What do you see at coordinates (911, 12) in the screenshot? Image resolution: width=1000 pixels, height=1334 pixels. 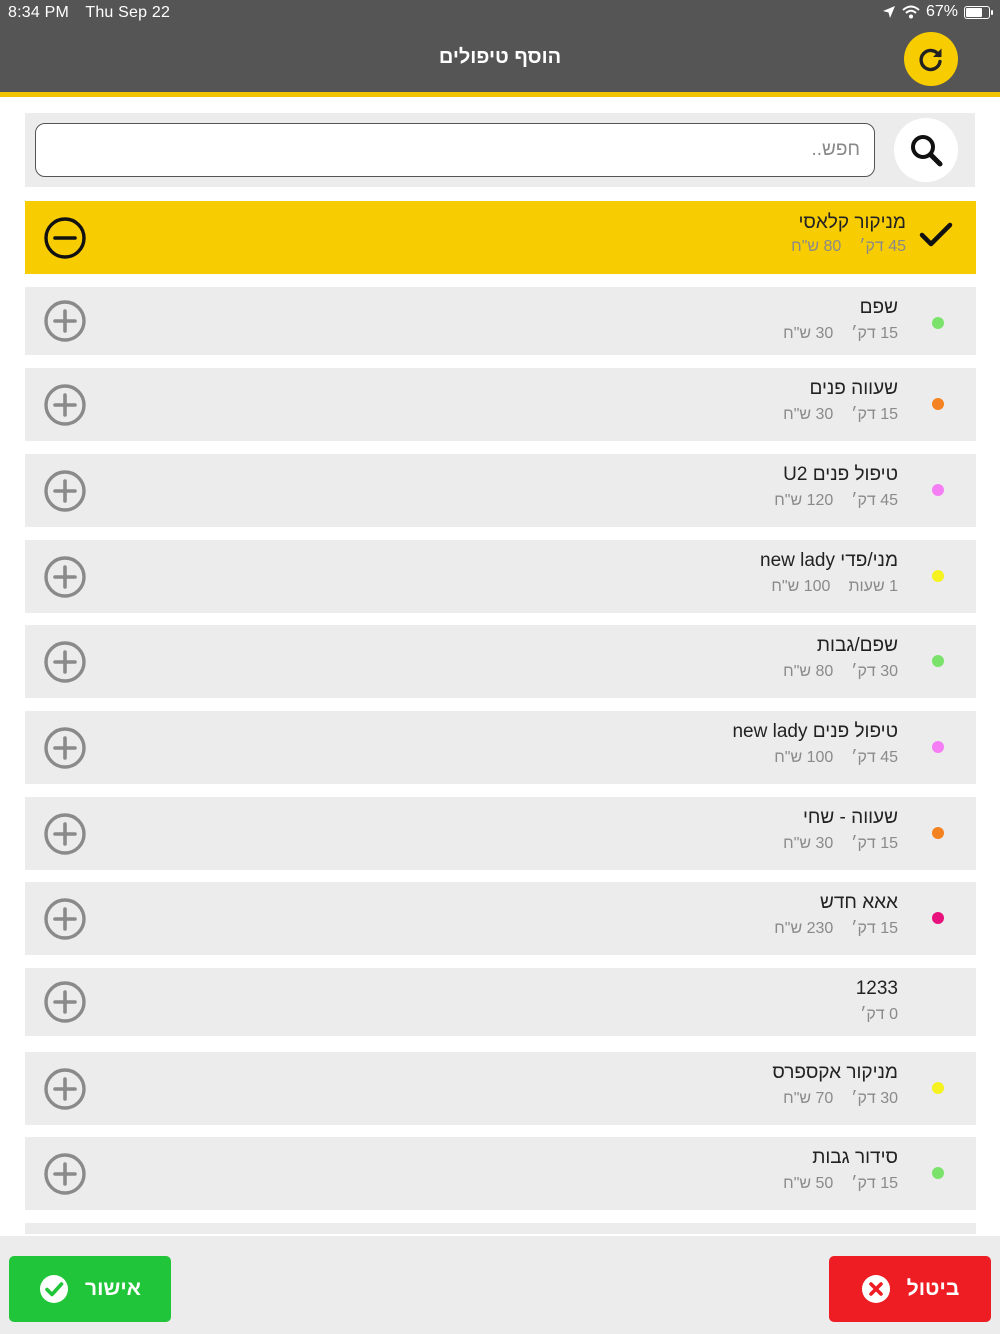 I see `wifi-icon` at bounding box center [911, 12].